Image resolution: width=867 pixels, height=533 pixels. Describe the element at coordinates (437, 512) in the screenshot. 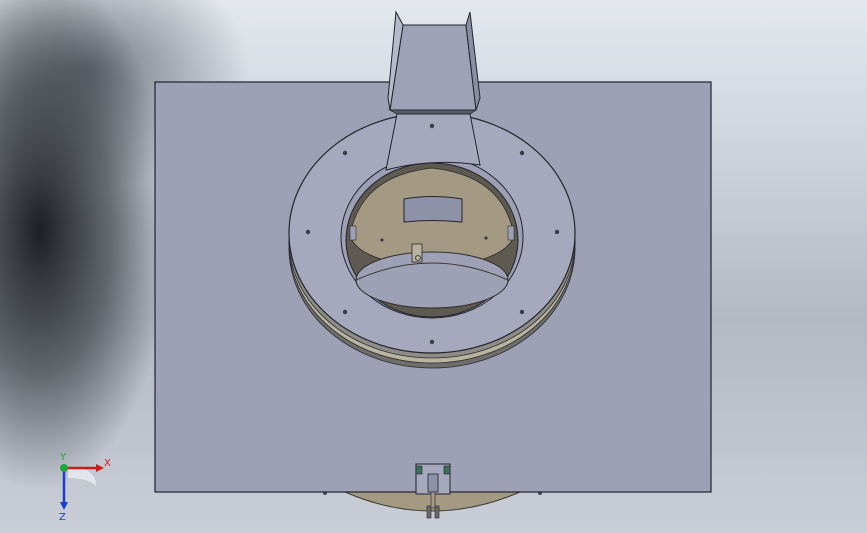

I see `latch-pin-right` at that location.